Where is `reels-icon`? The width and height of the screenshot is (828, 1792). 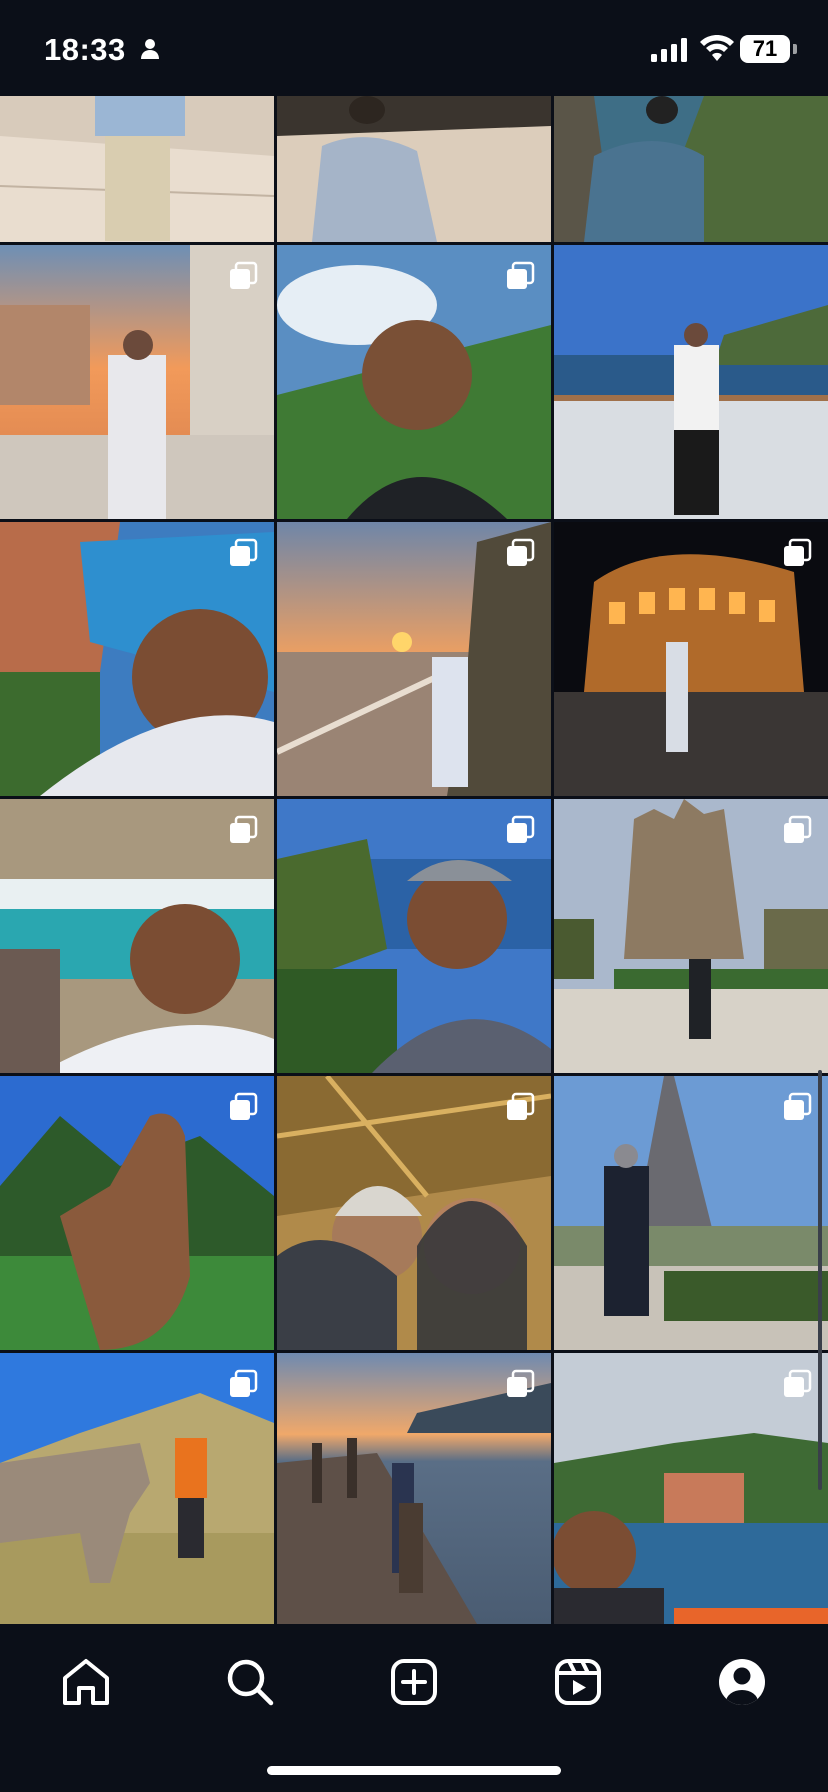
reels-icon is located at coordinates (578, 1682).